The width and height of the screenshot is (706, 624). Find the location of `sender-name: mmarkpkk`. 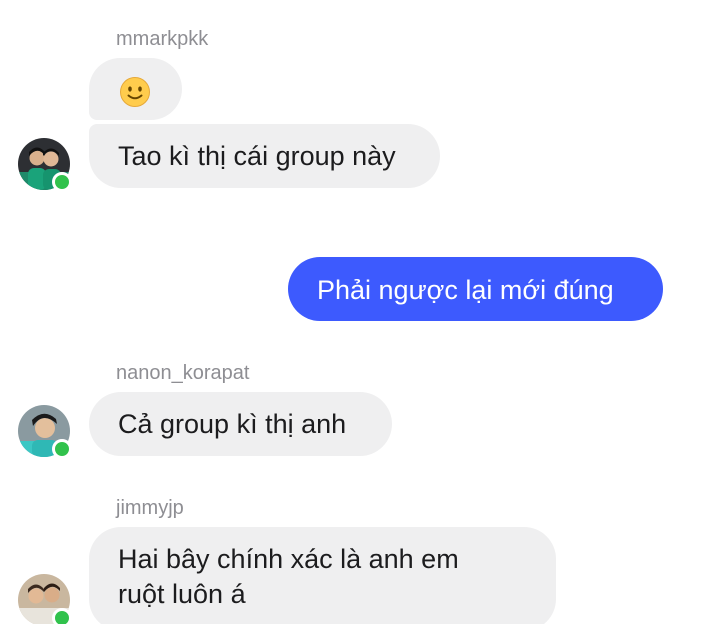

sender-name: mmarkpkk is located at coordinates (162, 39).